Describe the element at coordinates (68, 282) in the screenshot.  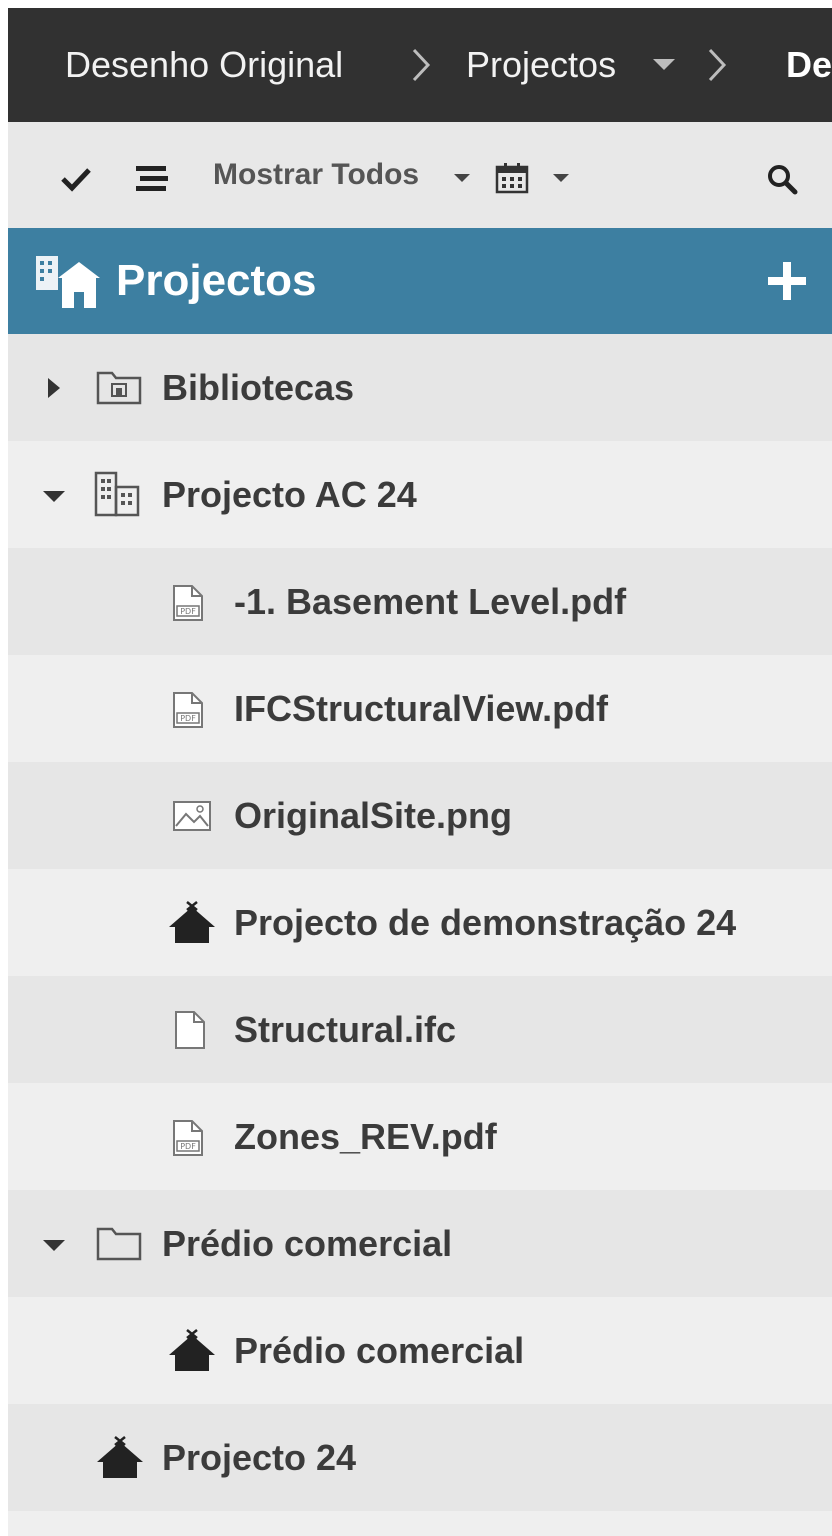
I see `projects-icon` at that location.